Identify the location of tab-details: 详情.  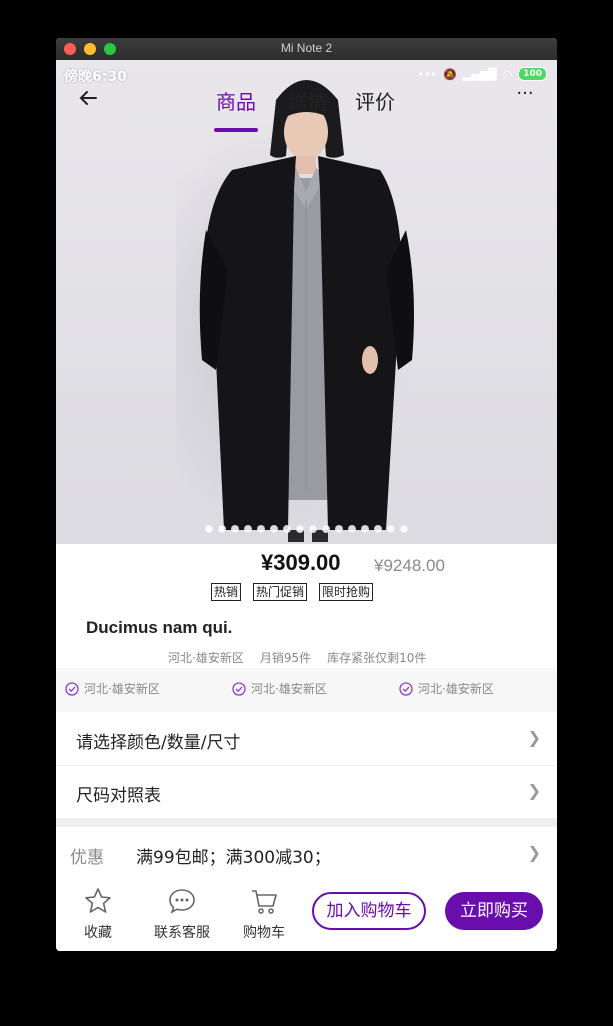
(308, 100).